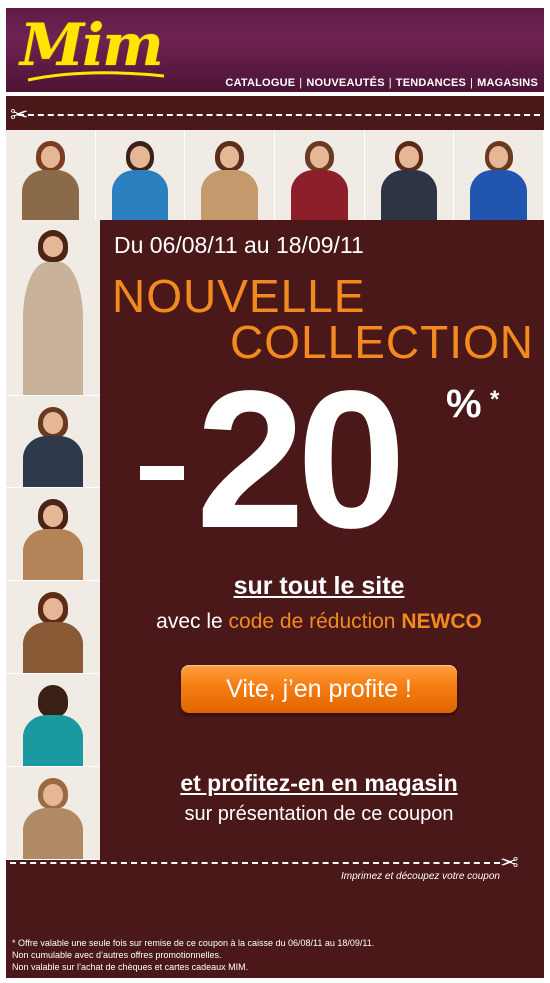 This screenshot has width=550, height=983. What do you see at coordinates (255, 863) in the screenshot?
I see `cut-line-bottom` at bounding box center [255, 863].